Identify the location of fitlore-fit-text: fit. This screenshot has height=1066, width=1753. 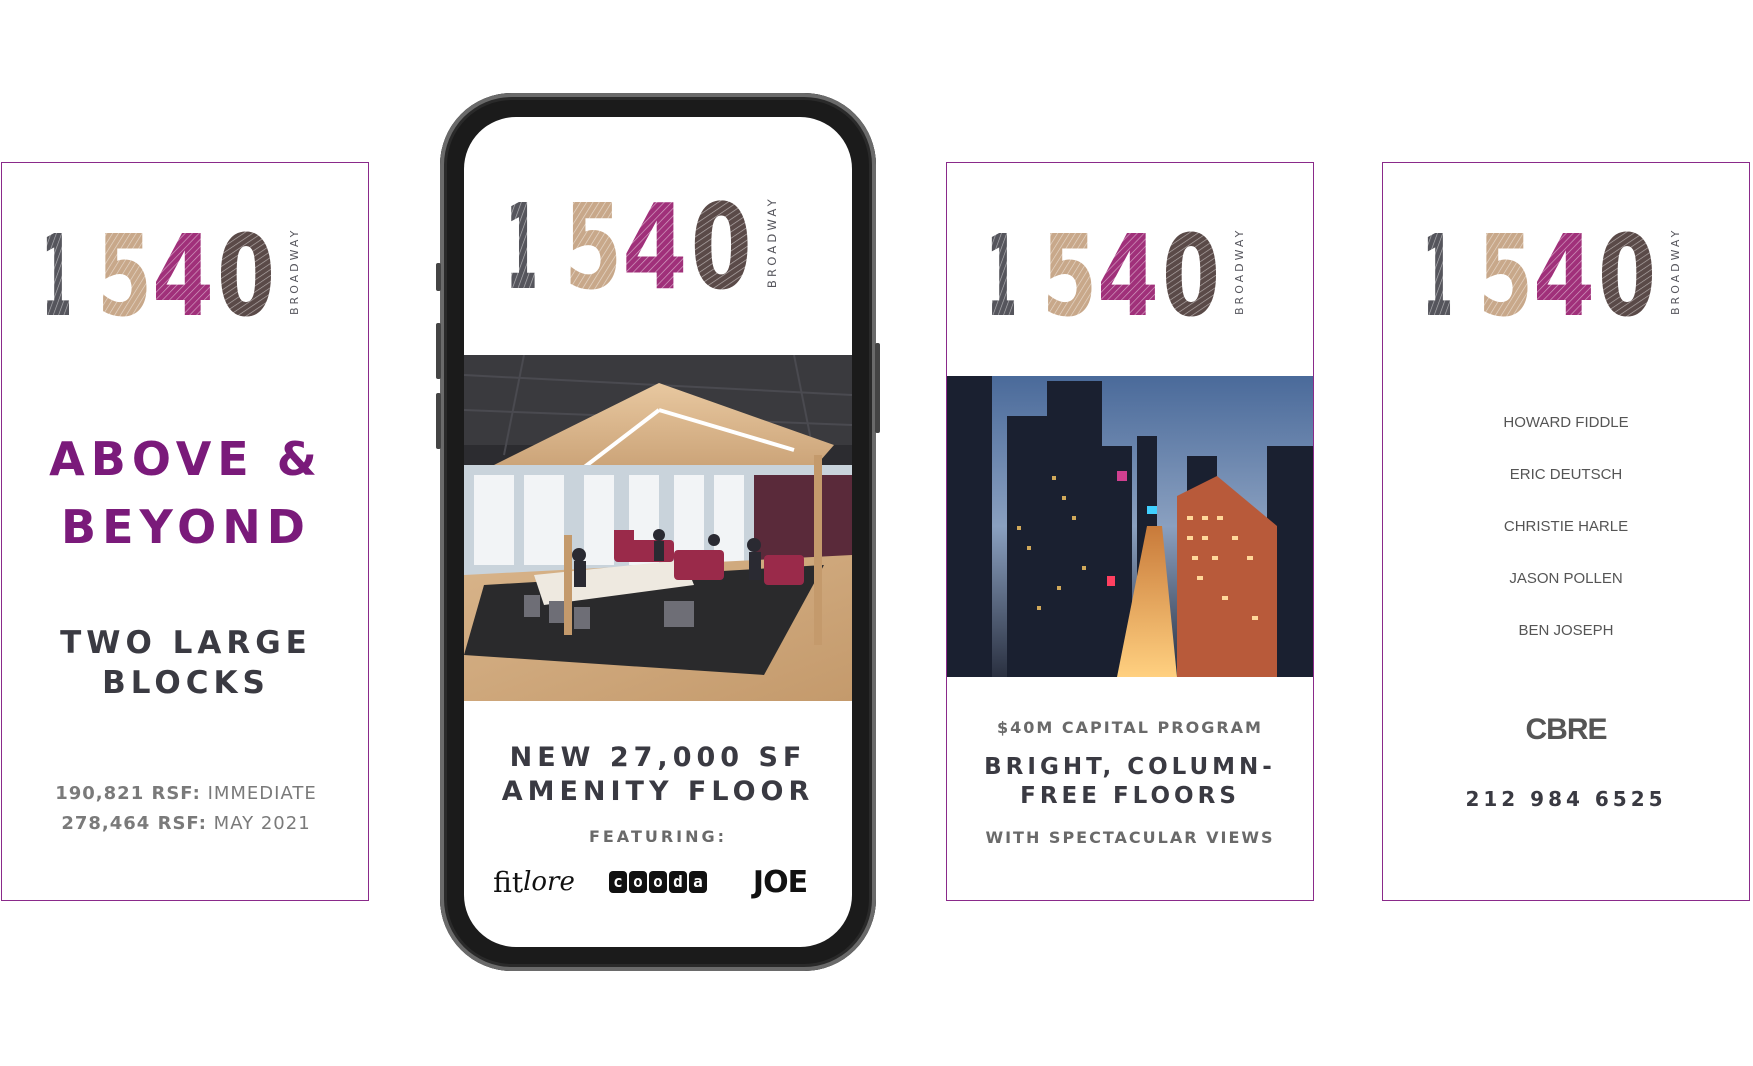
(508, 882).